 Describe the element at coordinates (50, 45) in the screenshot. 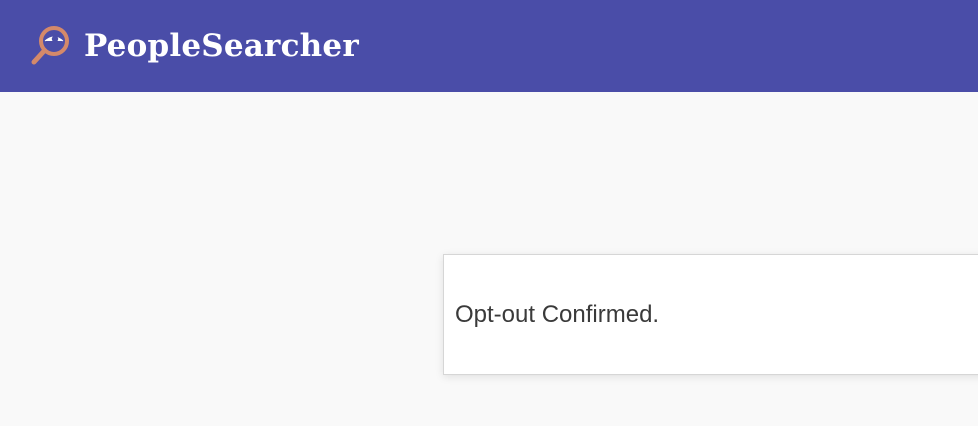

I see `magnifying-glass-eye-icon` at that location.